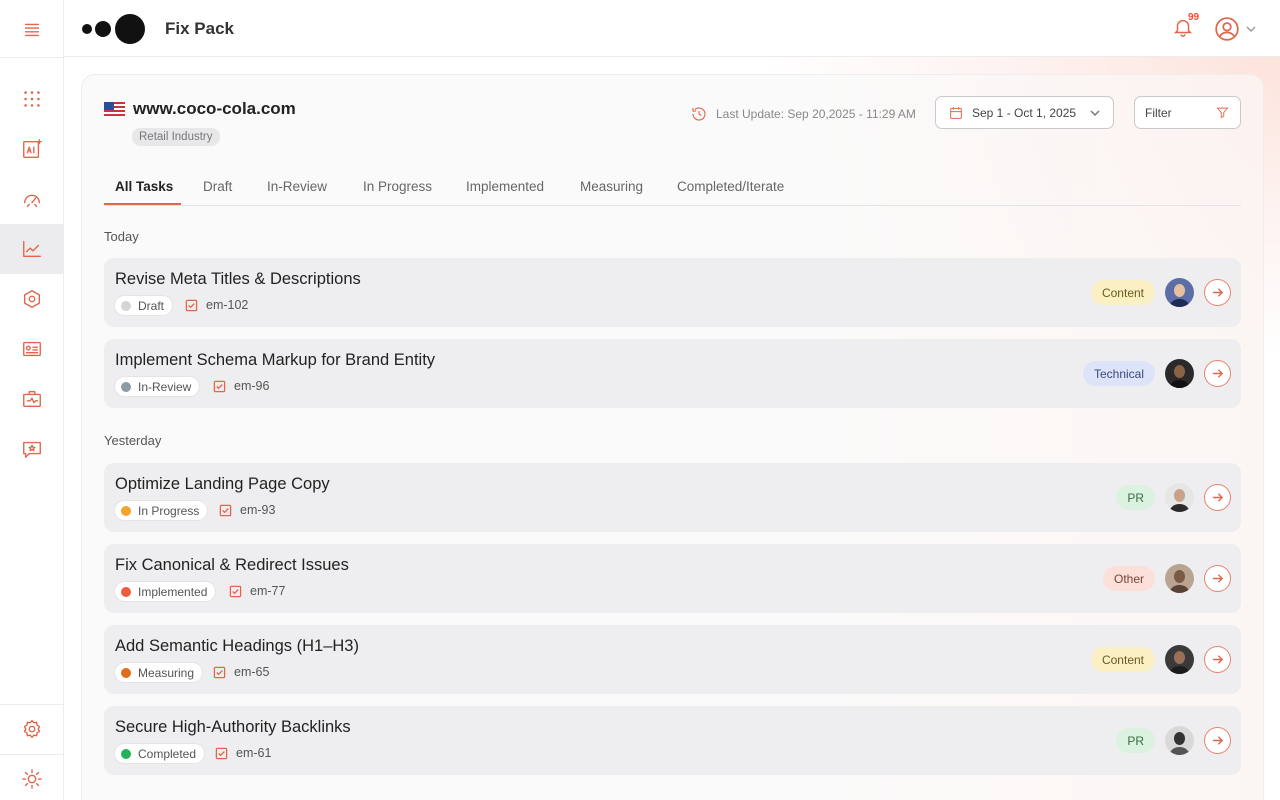 This screenshot has height=800, width=1280. I want to click on tab-measuring: Measuring, so click(611, 186).